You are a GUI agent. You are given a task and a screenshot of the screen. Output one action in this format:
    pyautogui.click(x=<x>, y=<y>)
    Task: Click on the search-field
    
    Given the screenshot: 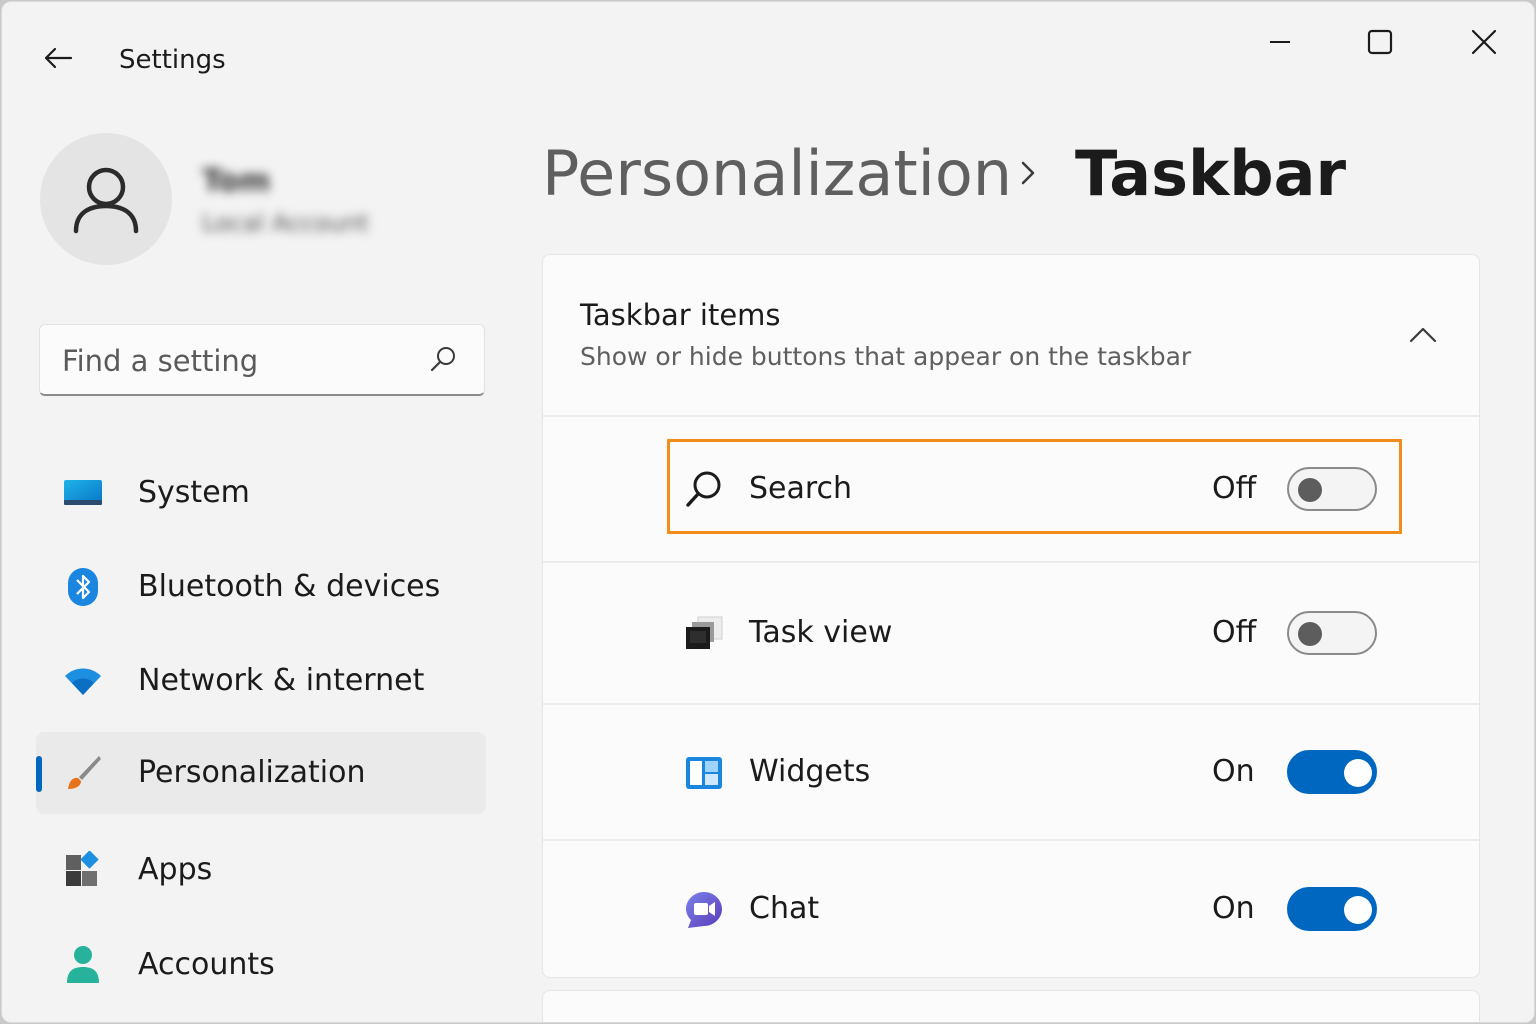 What is the action you would take?
    pyautogui.click(x=262, y=360)
    